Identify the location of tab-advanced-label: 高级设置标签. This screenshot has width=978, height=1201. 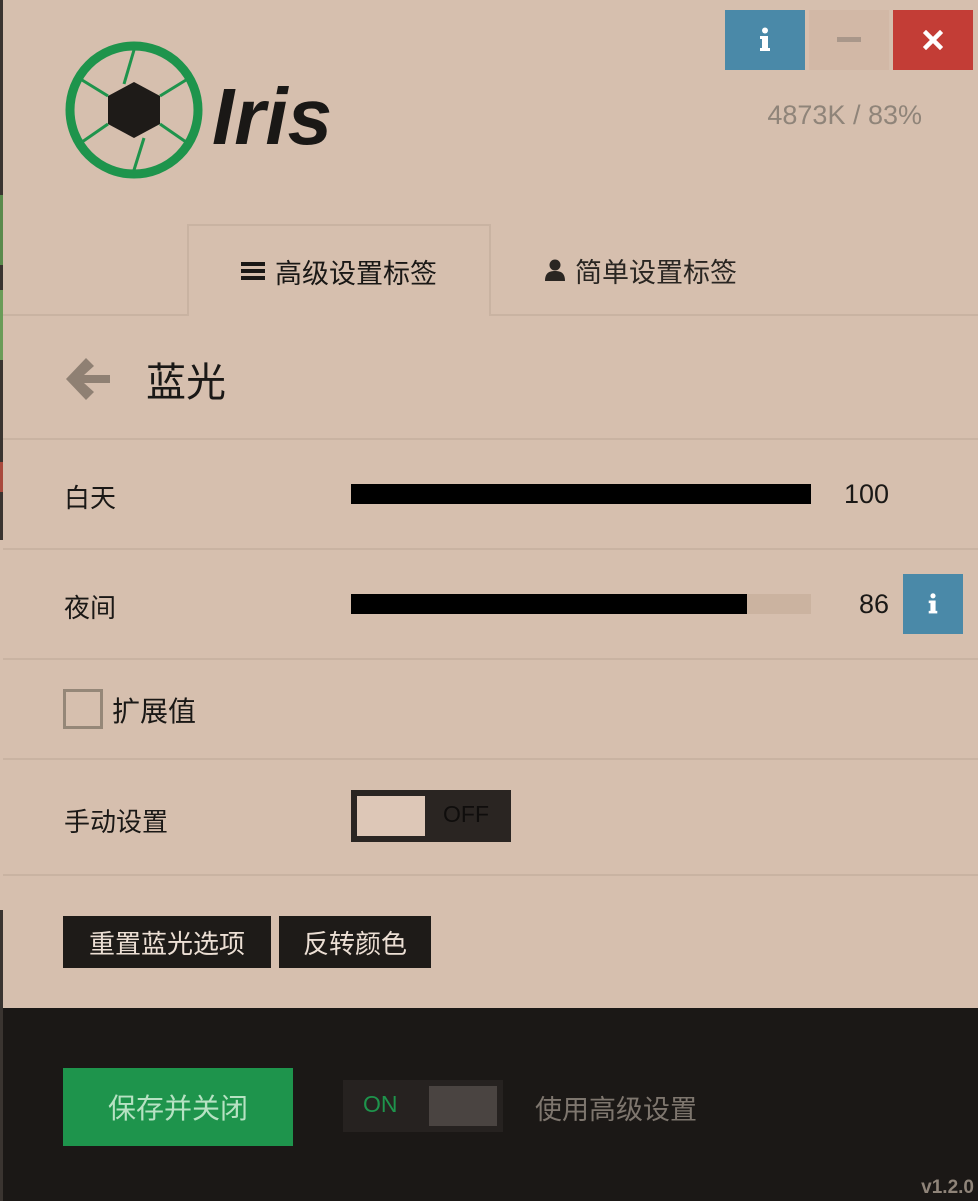
(356, 274).